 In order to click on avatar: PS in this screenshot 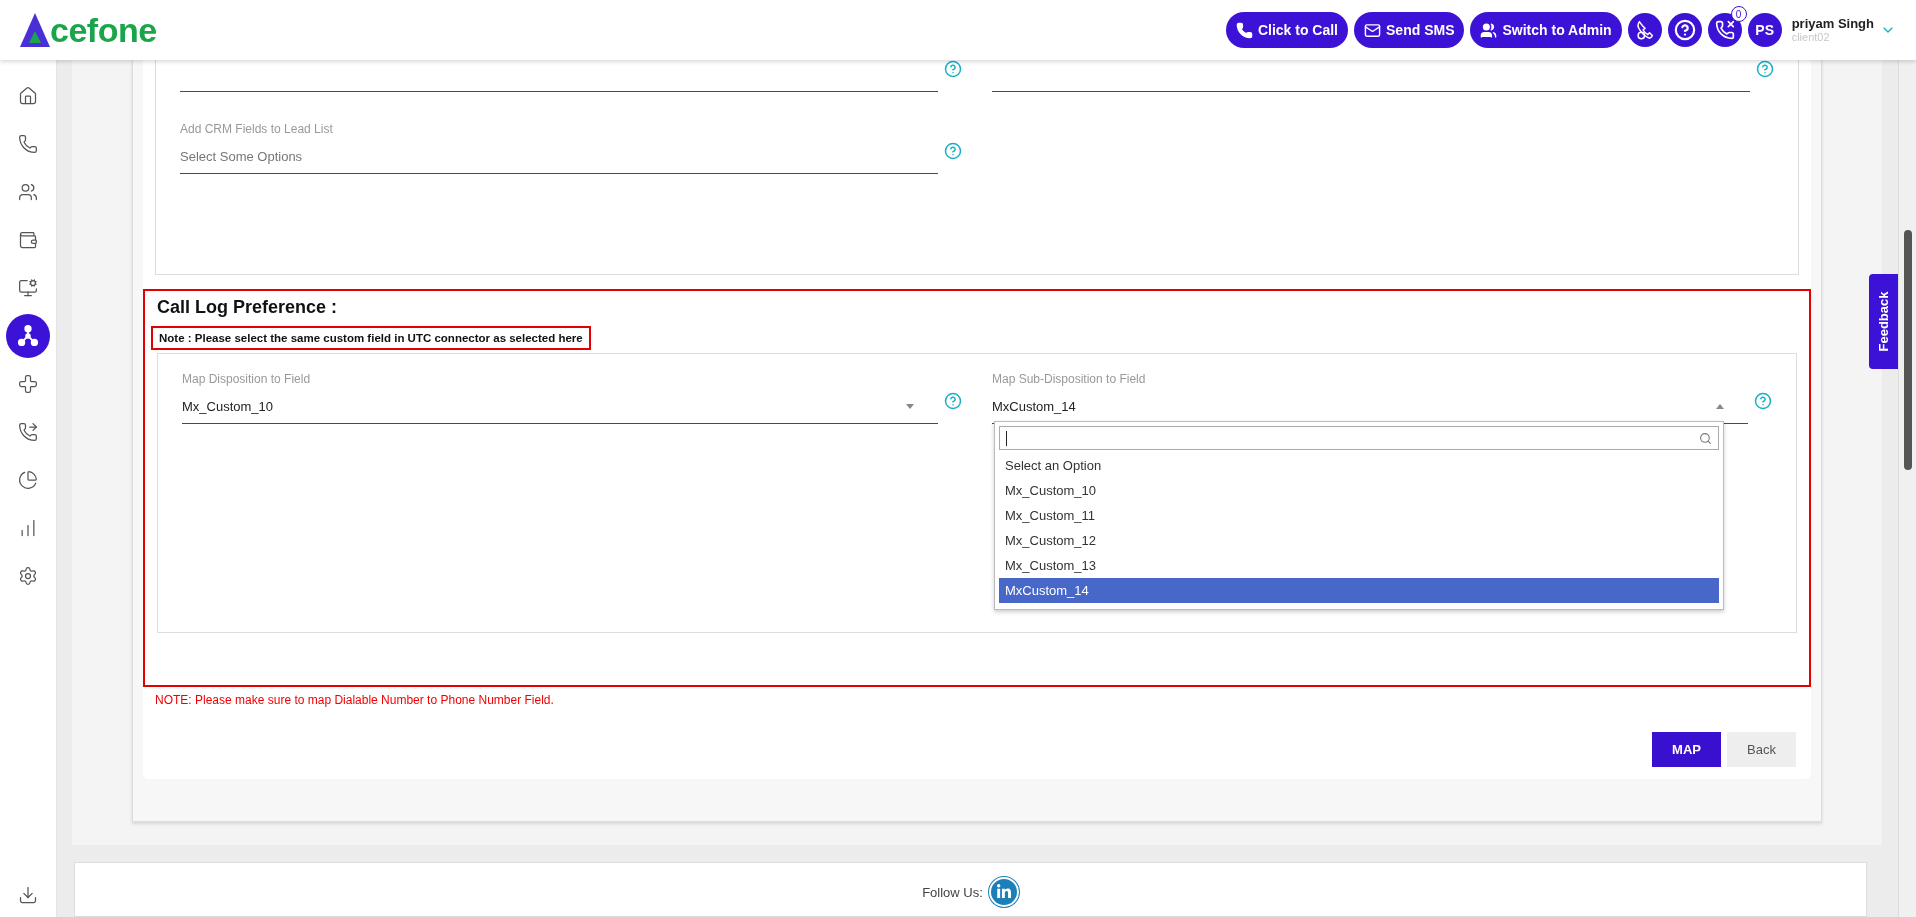, I will do `click(1764, 30)`.